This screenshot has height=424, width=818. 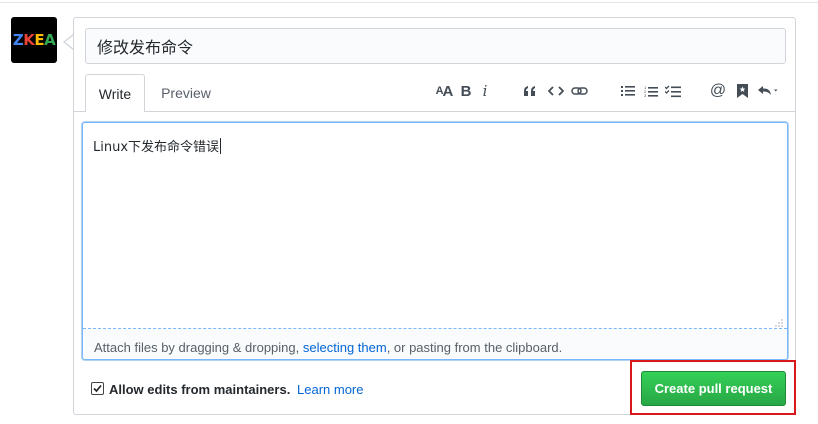 I want to click on text-cursor, so click(x=221, y=146).